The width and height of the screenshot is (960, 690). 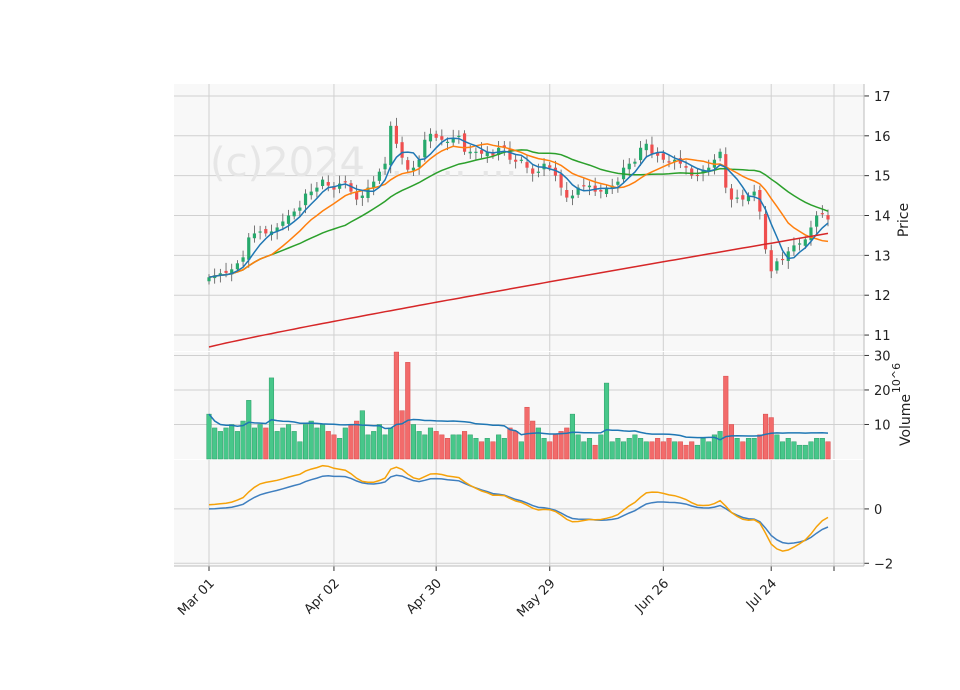 I want to click on x-tick-label: Apr 02, so click(x=322, y=596).